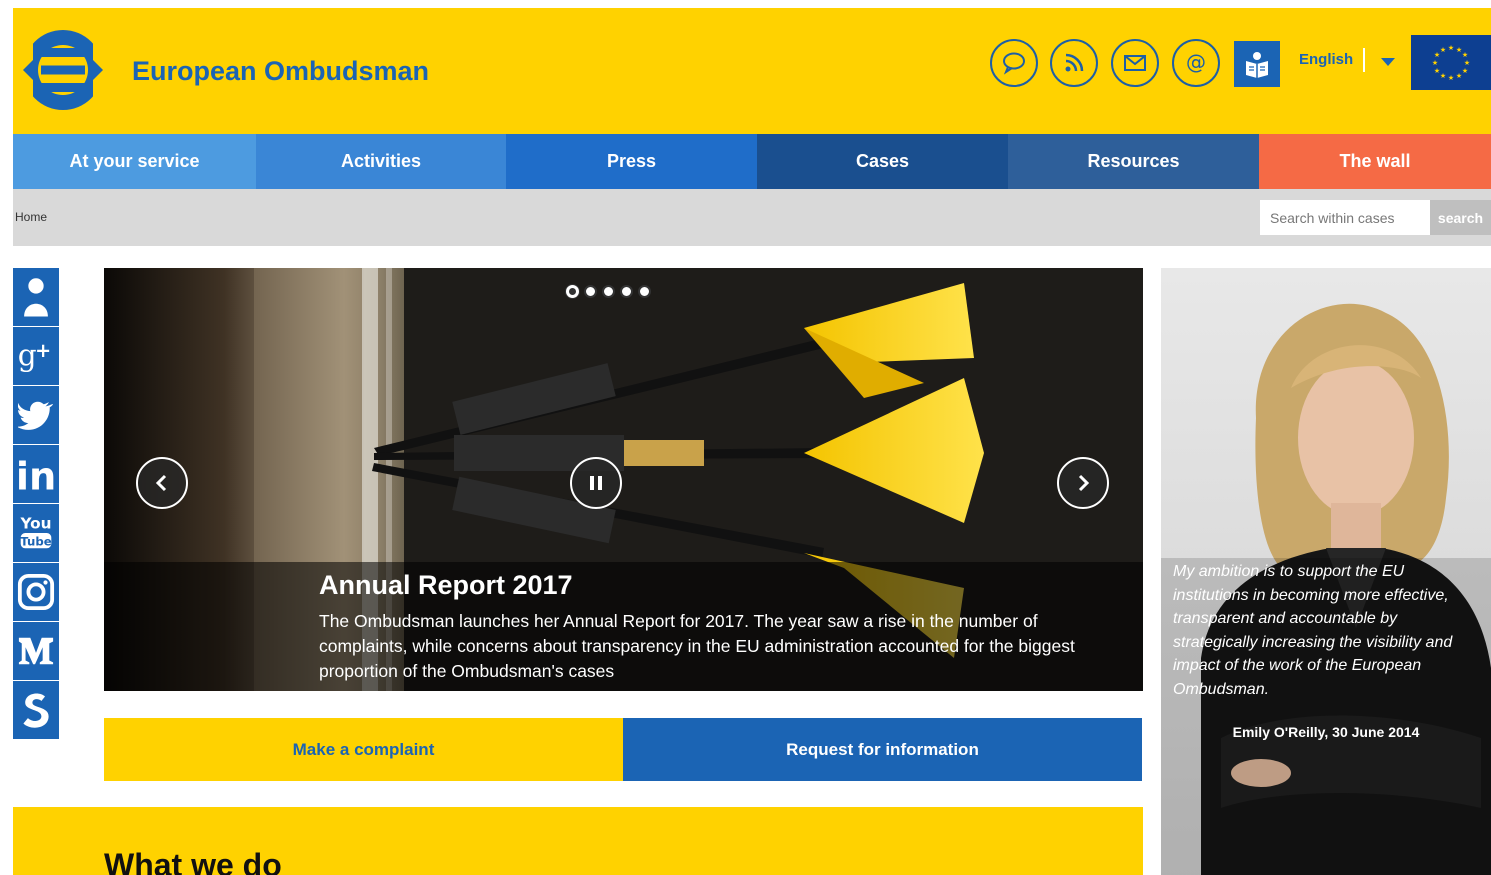 The width and height of the screenshot is (1491, 875). What do you see at coordinates (36, 651) in the screenshot?
I see `medium-icon` at bounding box center [36, 651].